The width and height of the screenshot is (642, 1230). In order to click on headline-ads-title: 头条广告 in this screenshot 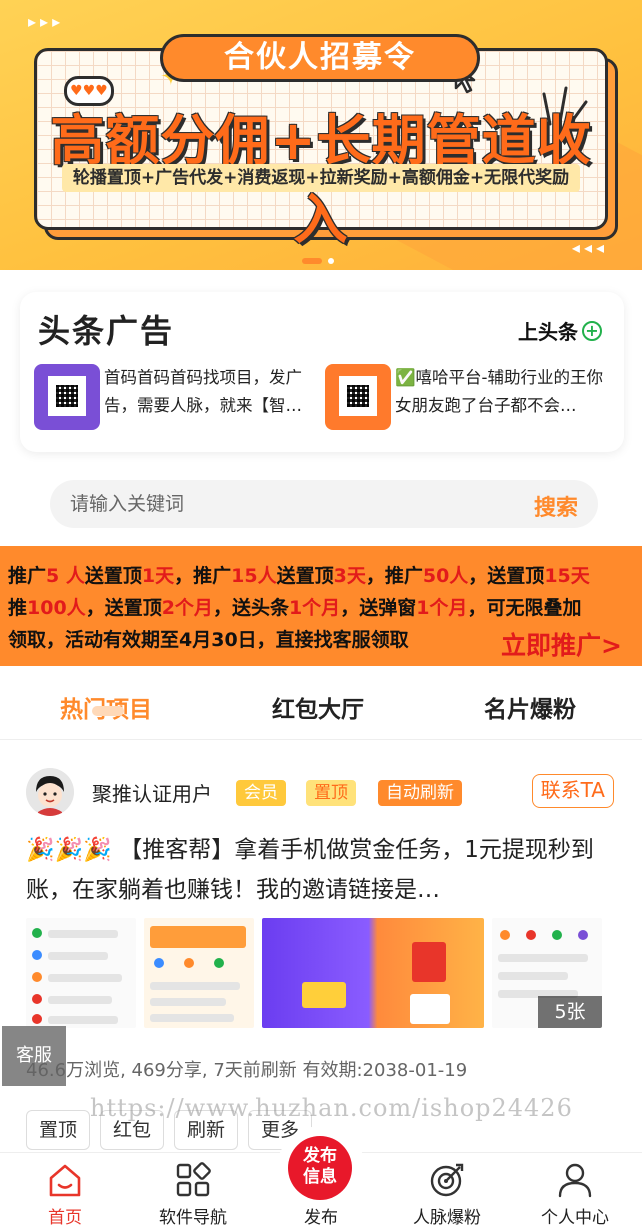, I will do `click(106, 331)`.